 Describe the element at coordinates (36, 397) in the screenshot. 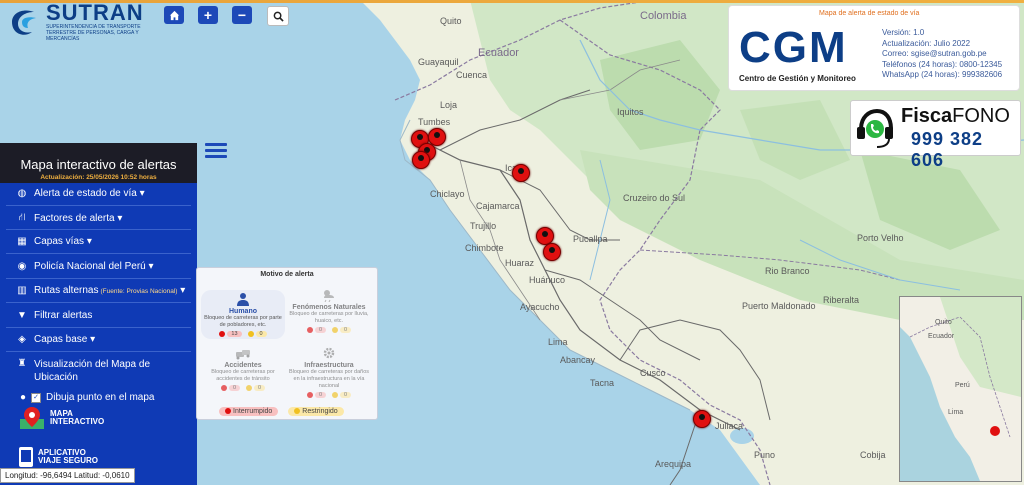

I see `draw-point-checkbox: ✓` at that location.